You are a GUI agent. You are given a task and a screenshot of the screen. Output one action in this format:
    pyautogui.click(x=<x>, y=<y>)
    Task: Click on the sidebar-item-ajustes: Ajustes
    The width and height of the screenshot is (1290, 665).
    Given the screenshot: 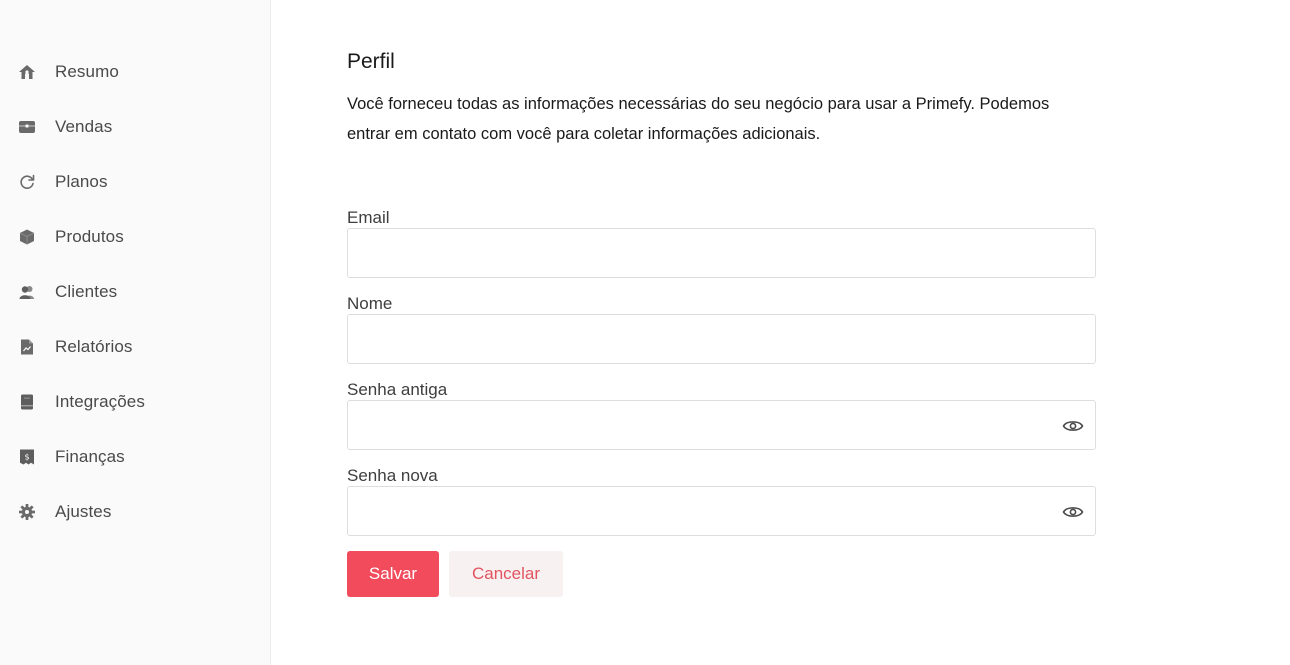 What is the action you would take?
    pyautogui.click(x=135, y=511)
    